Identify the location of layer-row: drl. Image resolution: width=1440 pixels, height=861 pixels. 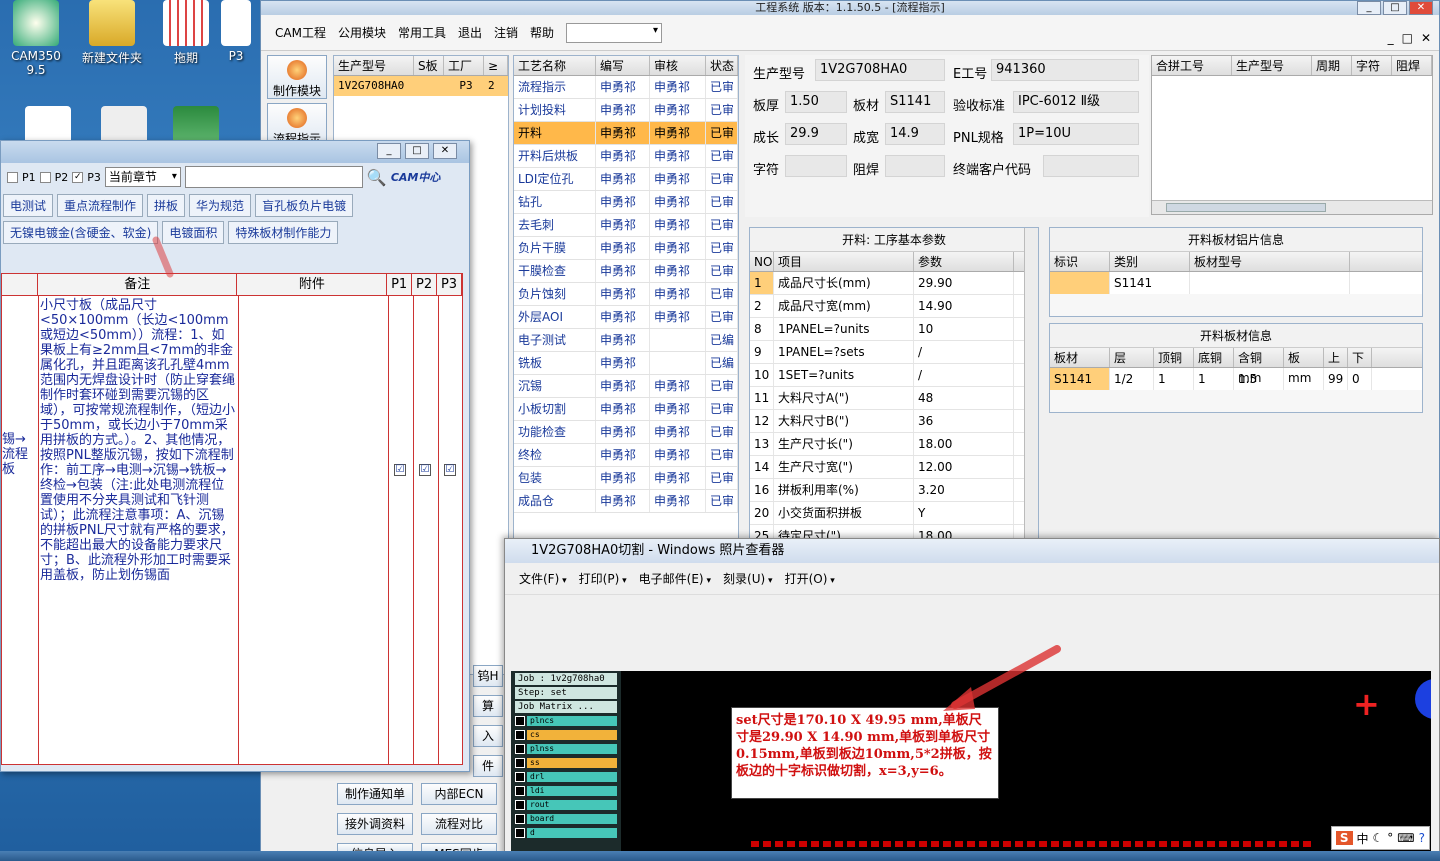
(566, 777).